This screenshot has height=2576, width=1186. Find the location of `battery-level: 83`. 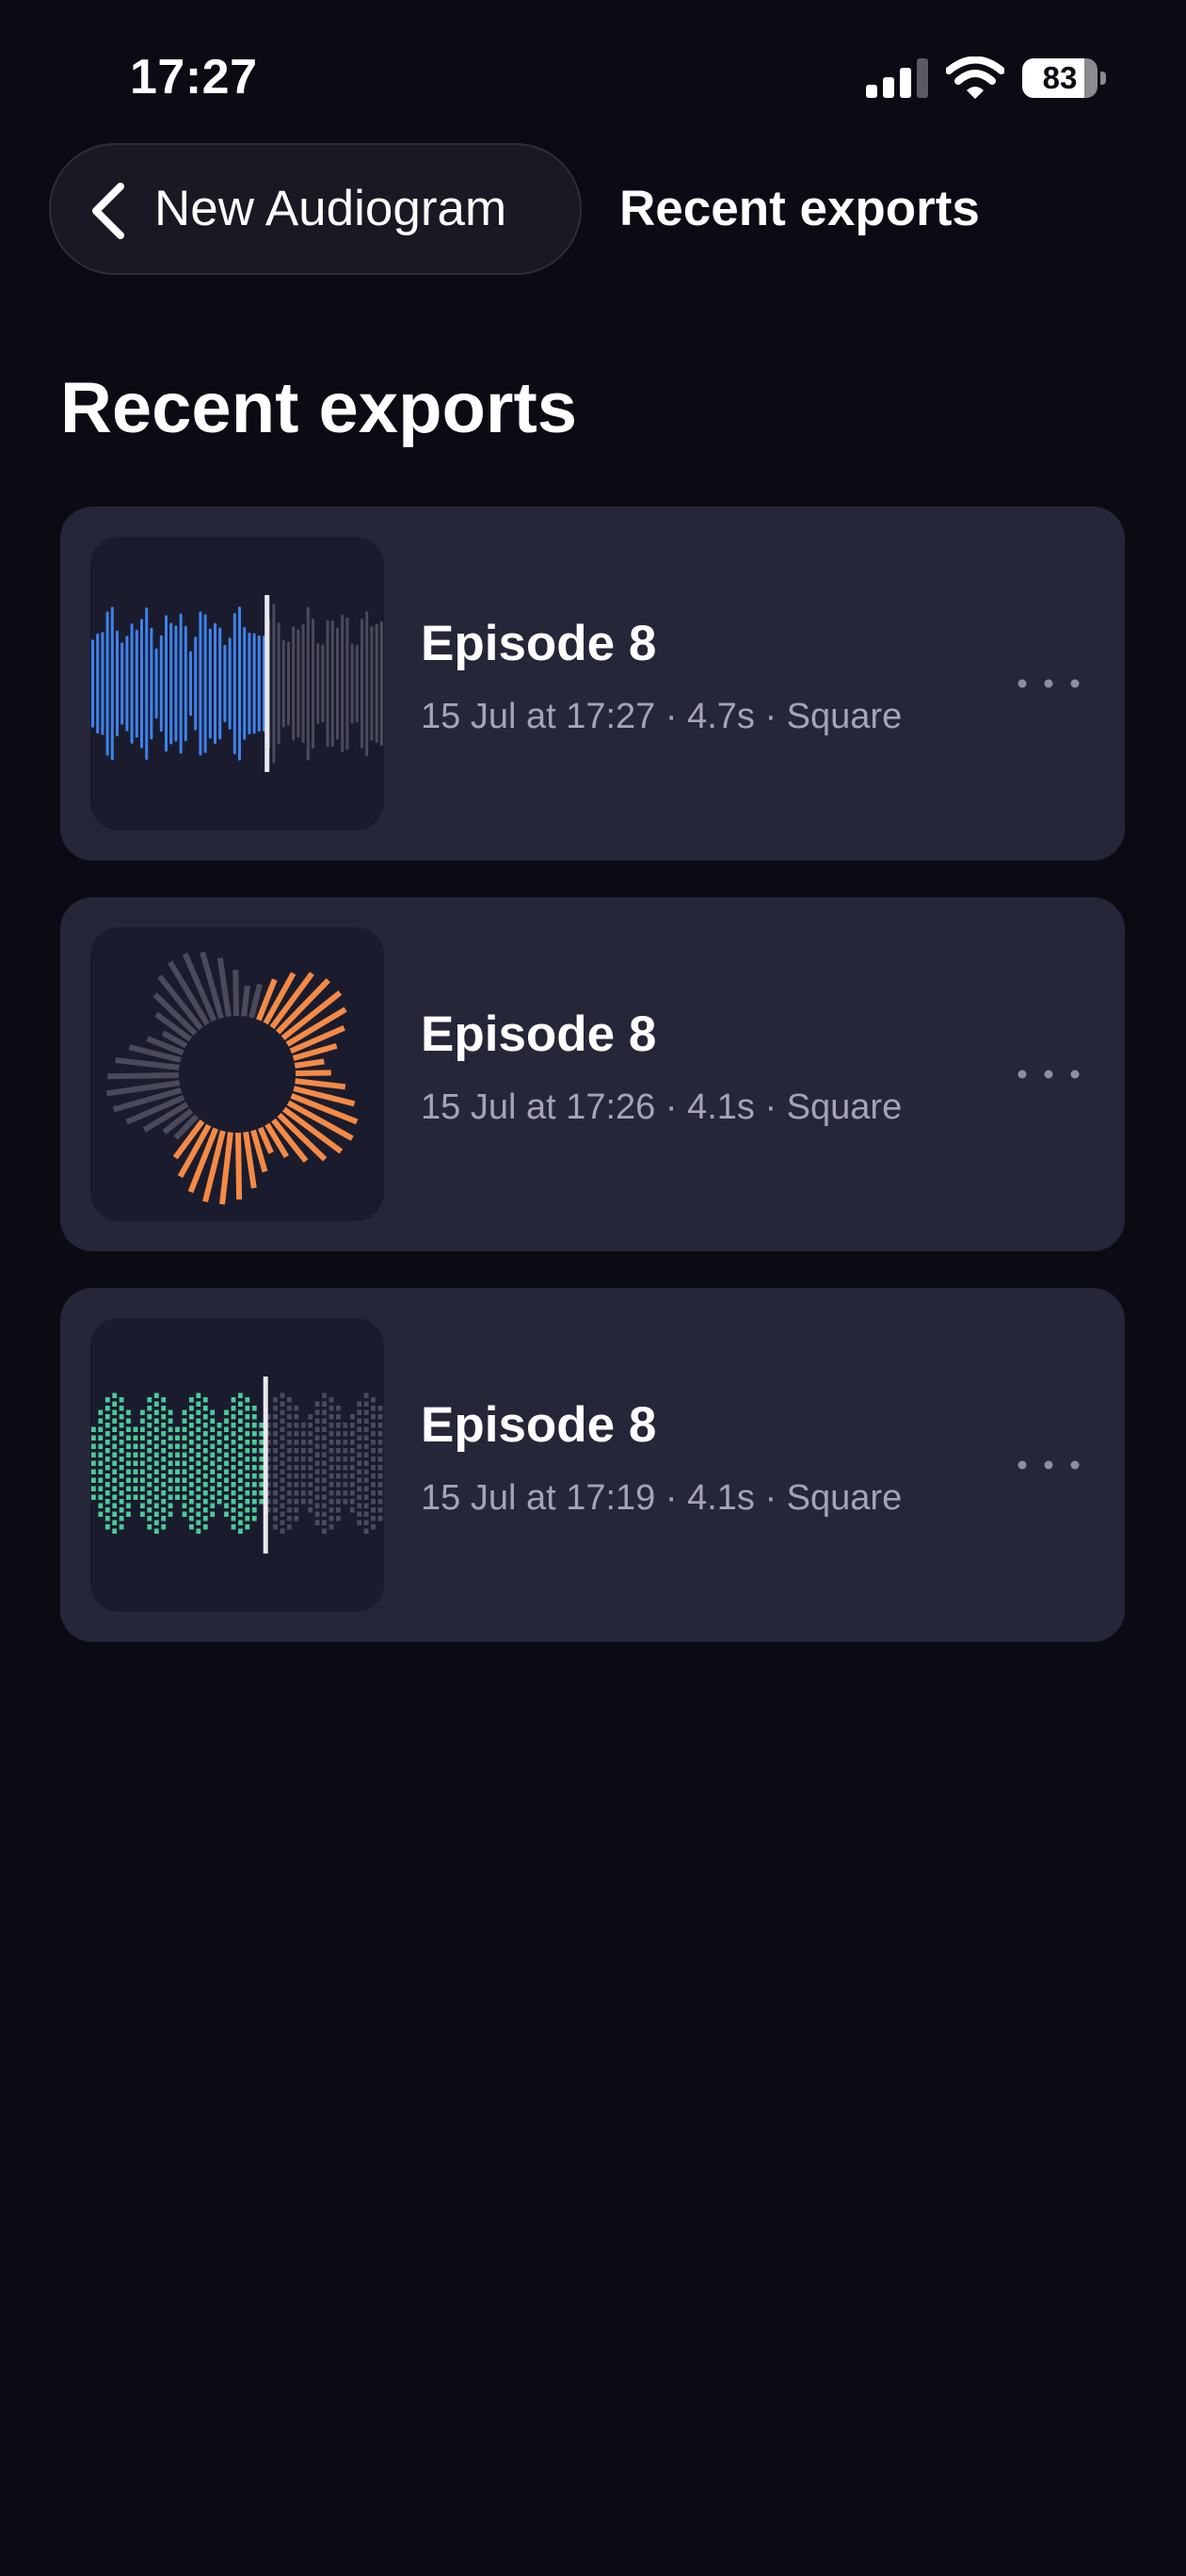

battery-level: 83 is located at coordinates (1060, 77).